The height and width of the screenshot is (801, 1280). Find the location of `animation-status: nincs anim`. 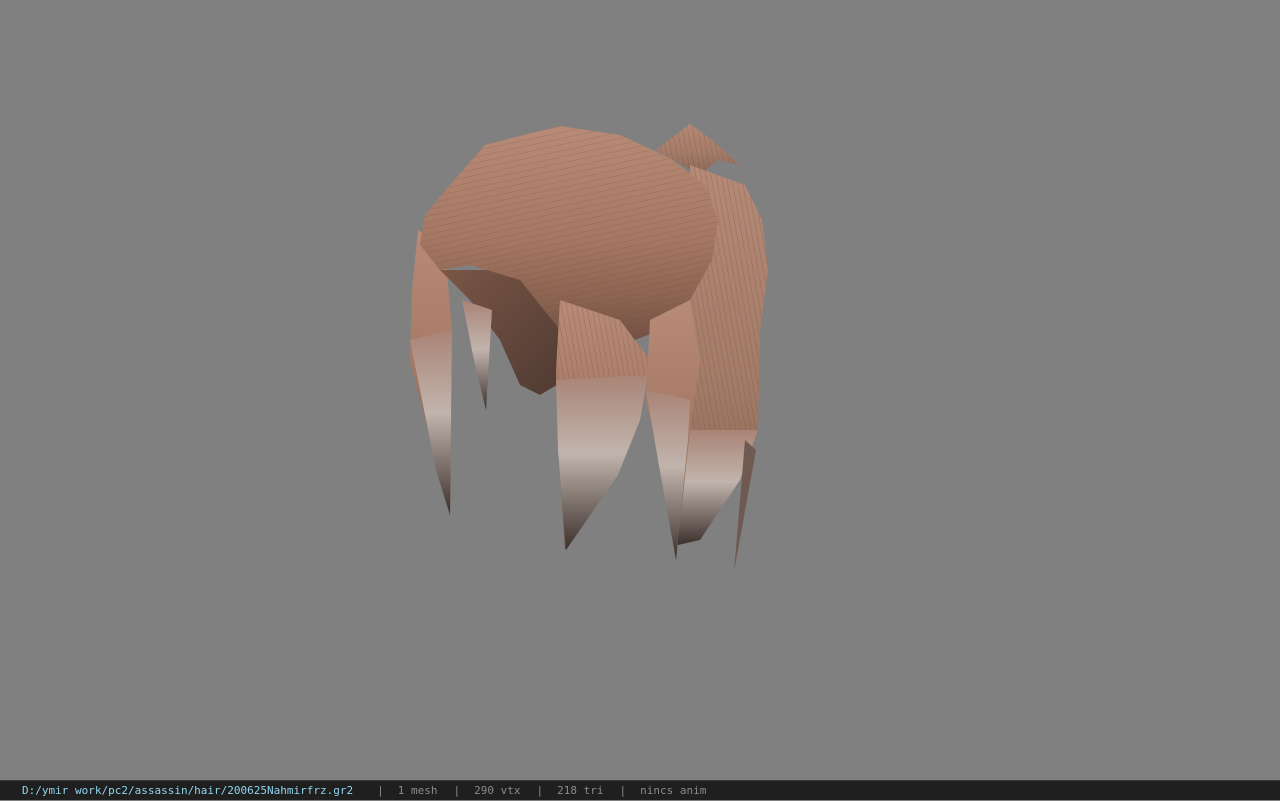

animation-status: nincs anim is located at coordinates (673, 790).